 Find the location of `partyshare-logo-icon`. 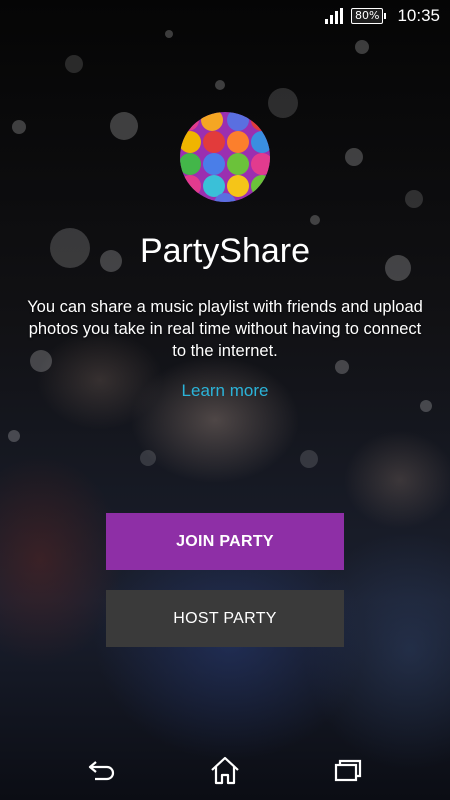

partyshare-logo-icon is located at coordinates (225, 157).